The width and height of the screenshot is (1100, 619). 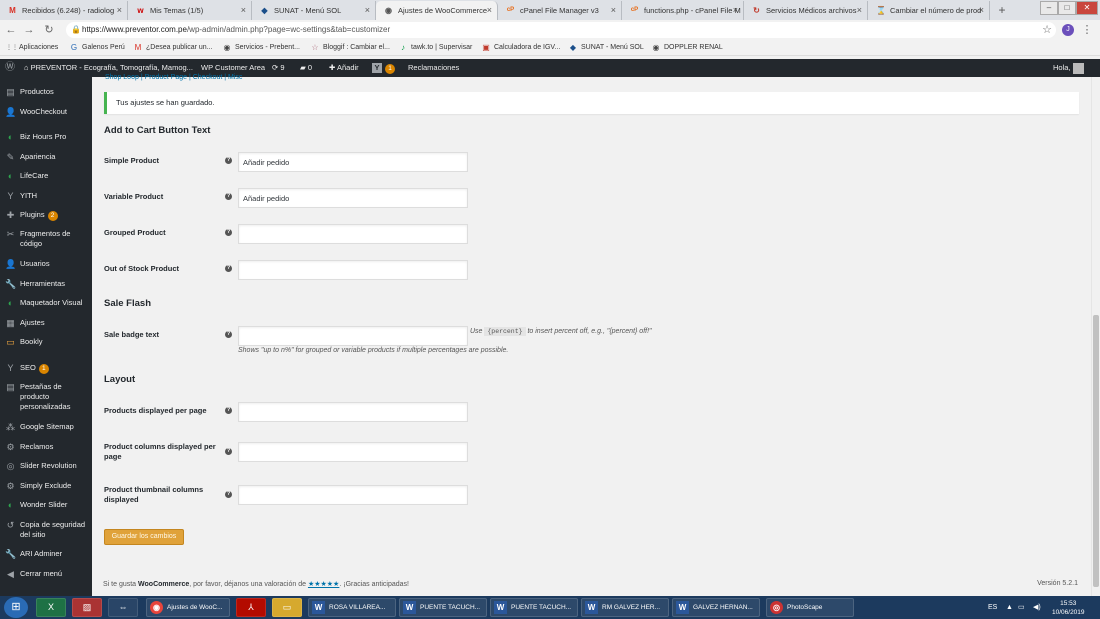 What do you see at coordinates (353, 198) in the screenshot?
I see `variable-product-input` at bounding box center [353, 198].